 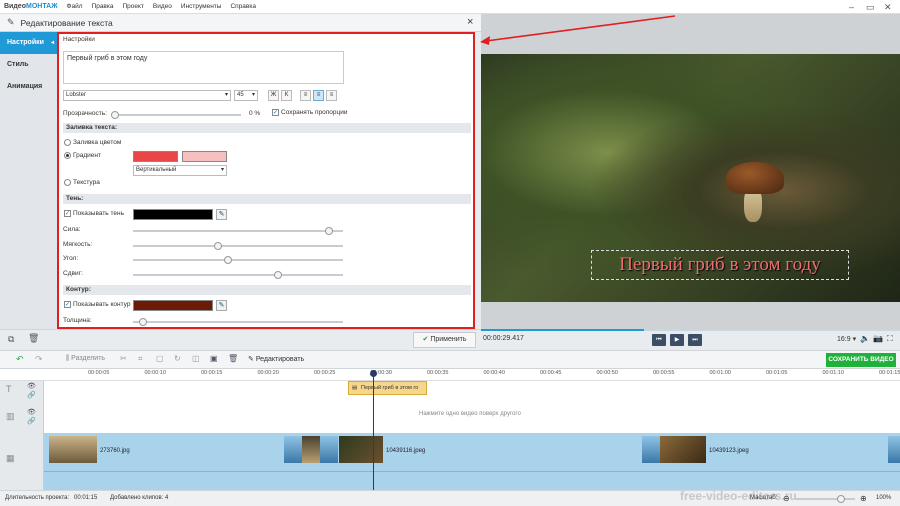 What do you see at coordinates (103, 6) in the screenshot?
I see `menu-edit: Правка` at bounding box center [103, 6].